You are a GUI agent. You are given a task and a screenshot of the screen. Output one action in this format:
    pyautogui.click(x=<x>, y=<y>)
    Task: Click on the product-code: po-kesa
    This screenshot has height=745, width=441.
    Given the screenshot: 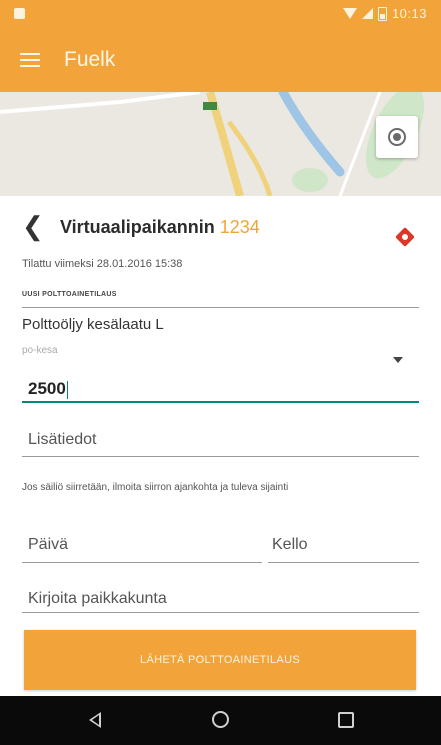 What is the action you would take?
    pyautogui.click(x=40, y=350)
    